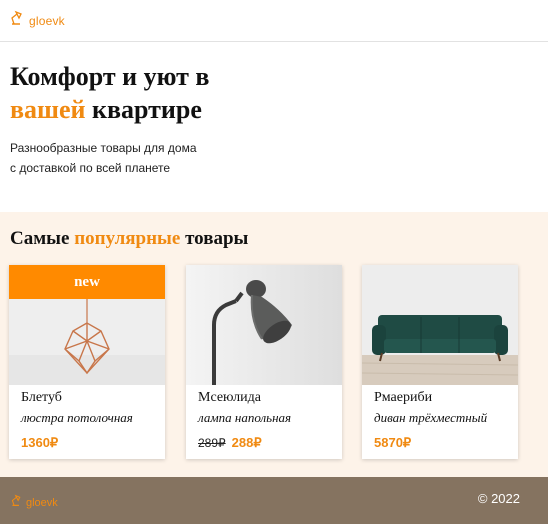  What do you see at coordinates (440, 325) in the screenshot?
I see `sofa-image` at bounding box center [440, 325].